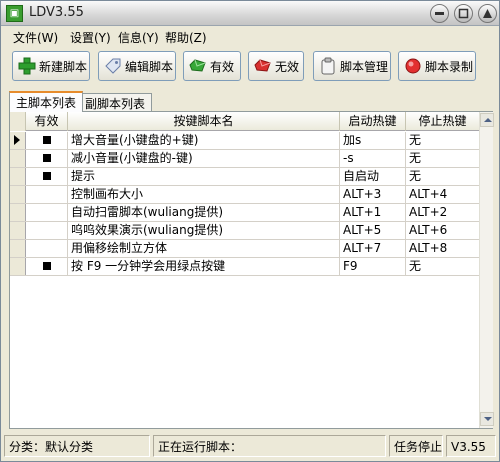 Image resolution: width=500 pixels, height=462 pixels. What do you see at coordinates (138, 37) in the screenshot?
I see `menu-info: 信息(Y)` at bounding box center [138, 37].